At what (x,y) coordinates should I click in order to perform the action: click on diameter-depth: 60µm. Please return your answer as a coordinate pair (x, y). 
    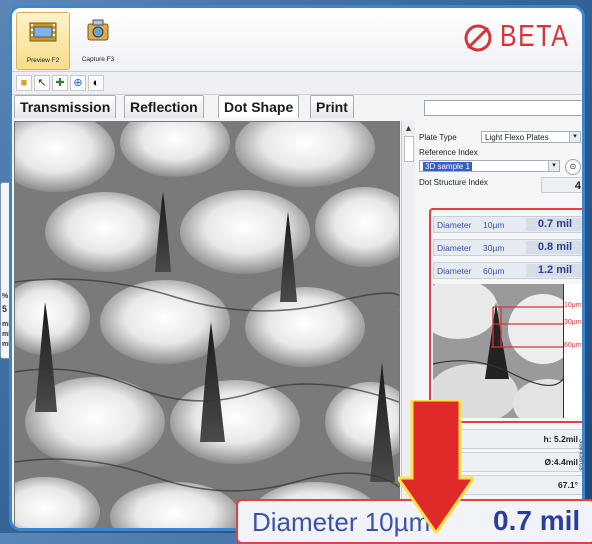
    Looking at the image, I should click on (494, 271).